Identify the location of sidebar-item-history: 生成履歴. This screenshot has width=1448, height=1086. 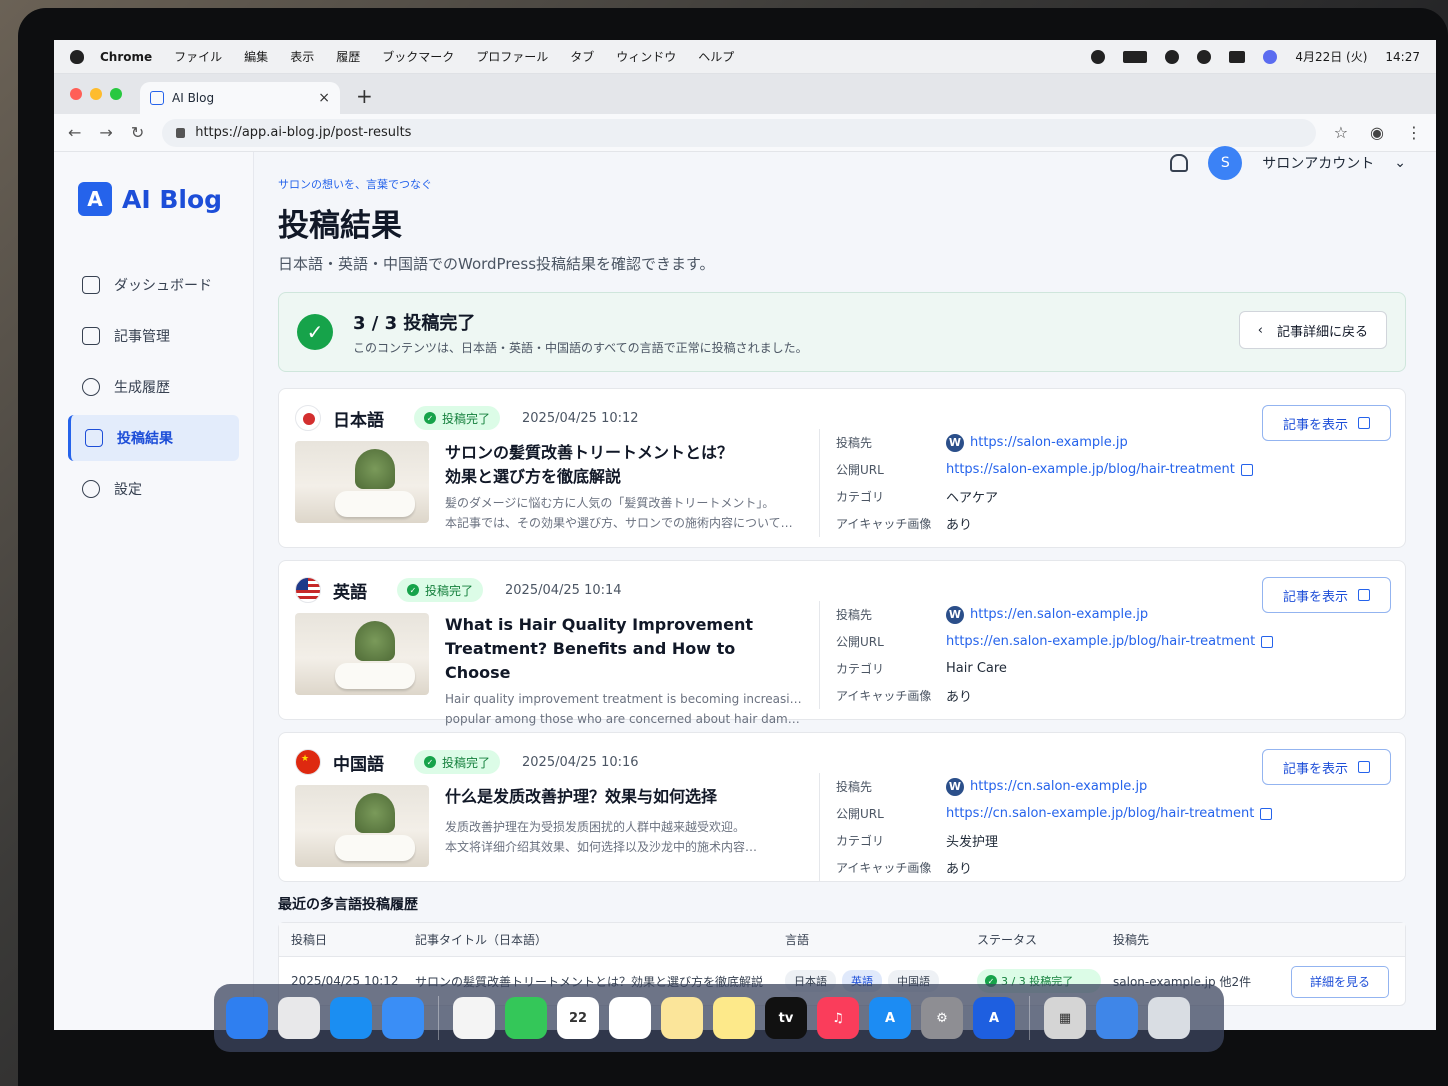
(153, 387).